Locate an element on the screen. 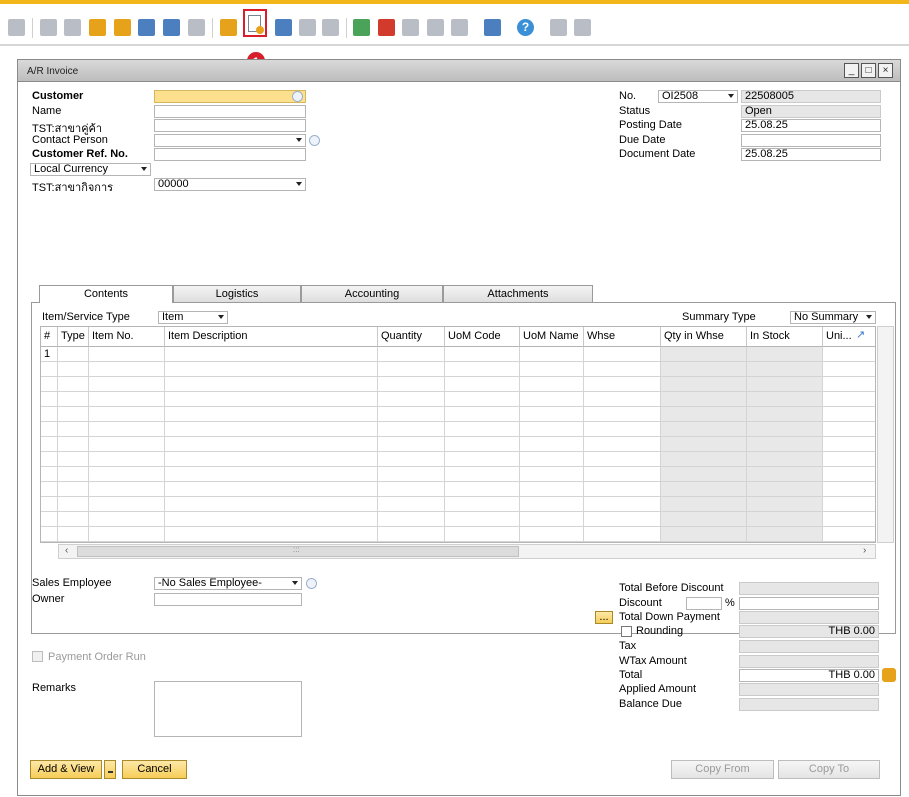 This screenshot has width=909, height=797. discount-percent-field is located at coordinates (704, 603).